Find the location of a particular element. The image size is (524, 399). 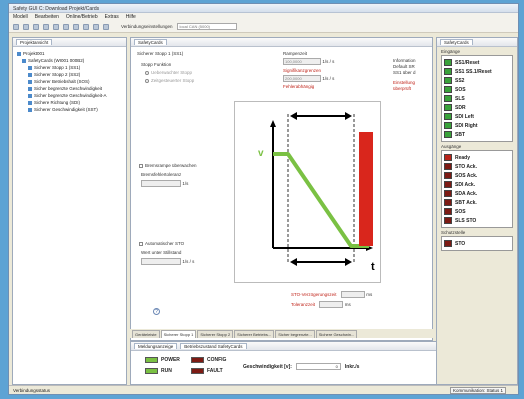

brake-ramp-checkbox-row: Bremsrampe überwachen is located at coordinates (168, 165).